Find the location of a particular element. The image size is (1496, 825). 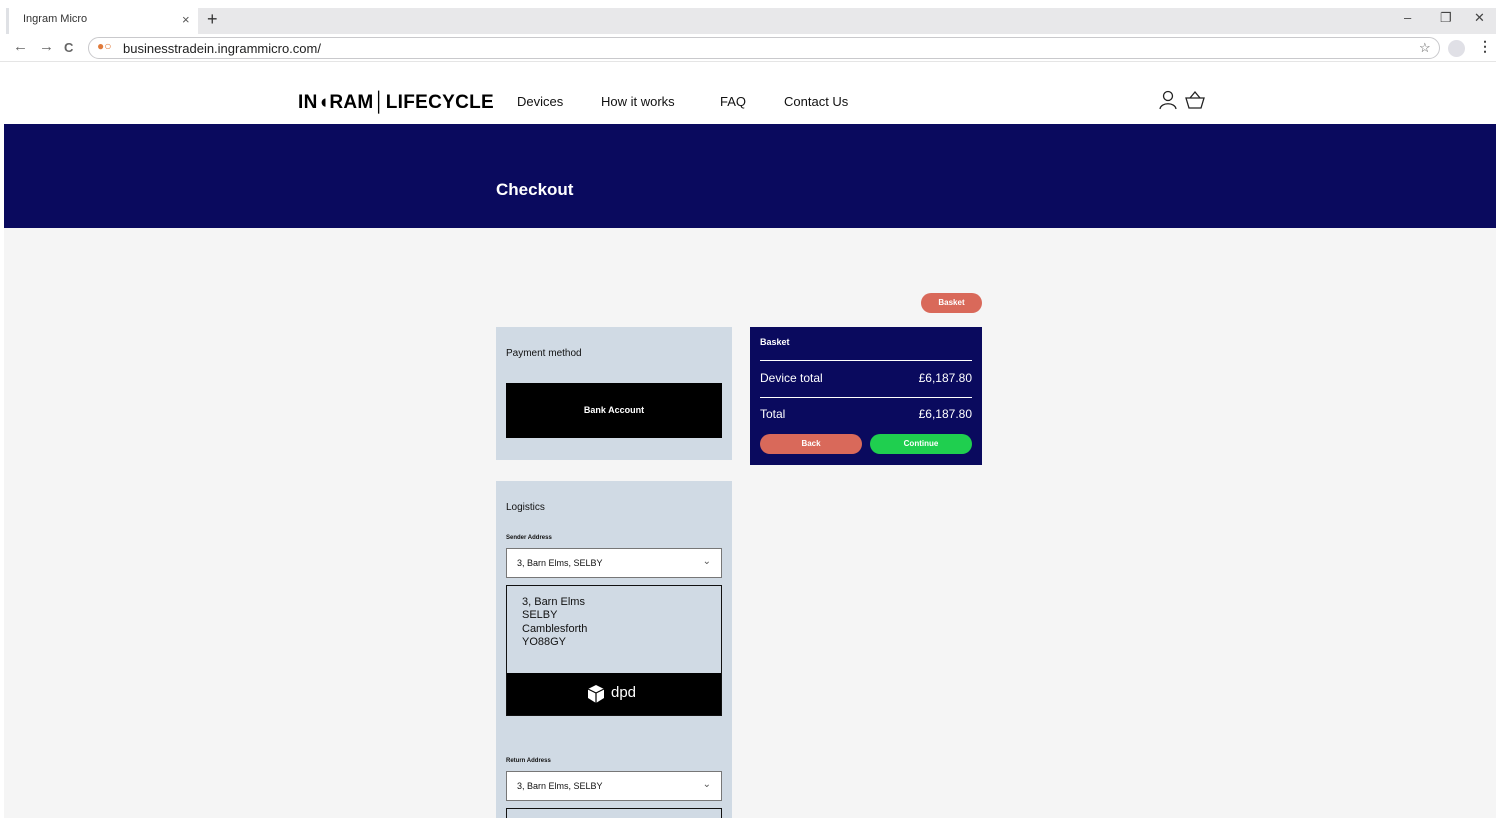

return-address-label: Return Address is located at coordinates (528, 761).